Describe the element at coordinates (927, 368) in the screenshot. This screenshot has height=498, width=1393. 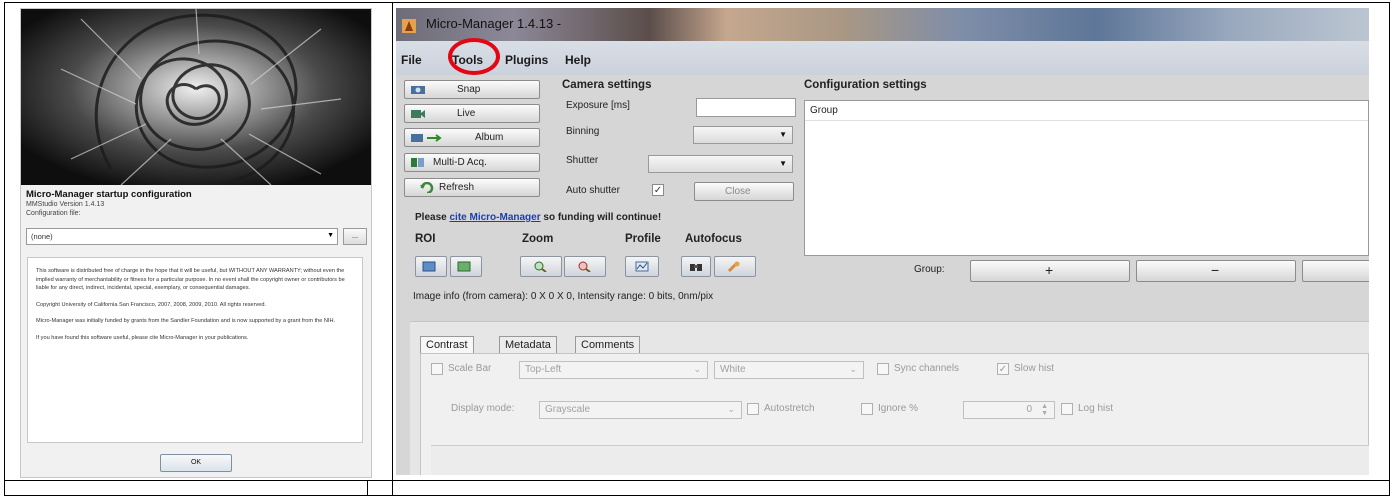
I see `sync-channels-label: Sync channels` at that location.